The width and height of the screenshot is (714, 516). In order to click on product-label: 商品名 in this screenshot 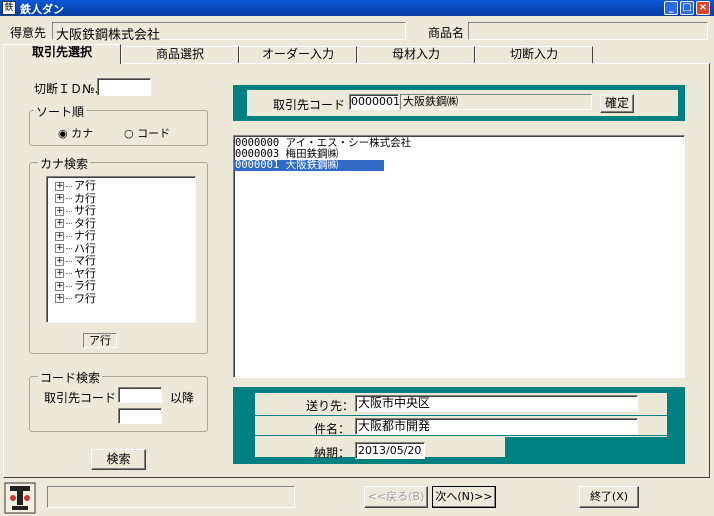, I will do `click(446, 33)`.